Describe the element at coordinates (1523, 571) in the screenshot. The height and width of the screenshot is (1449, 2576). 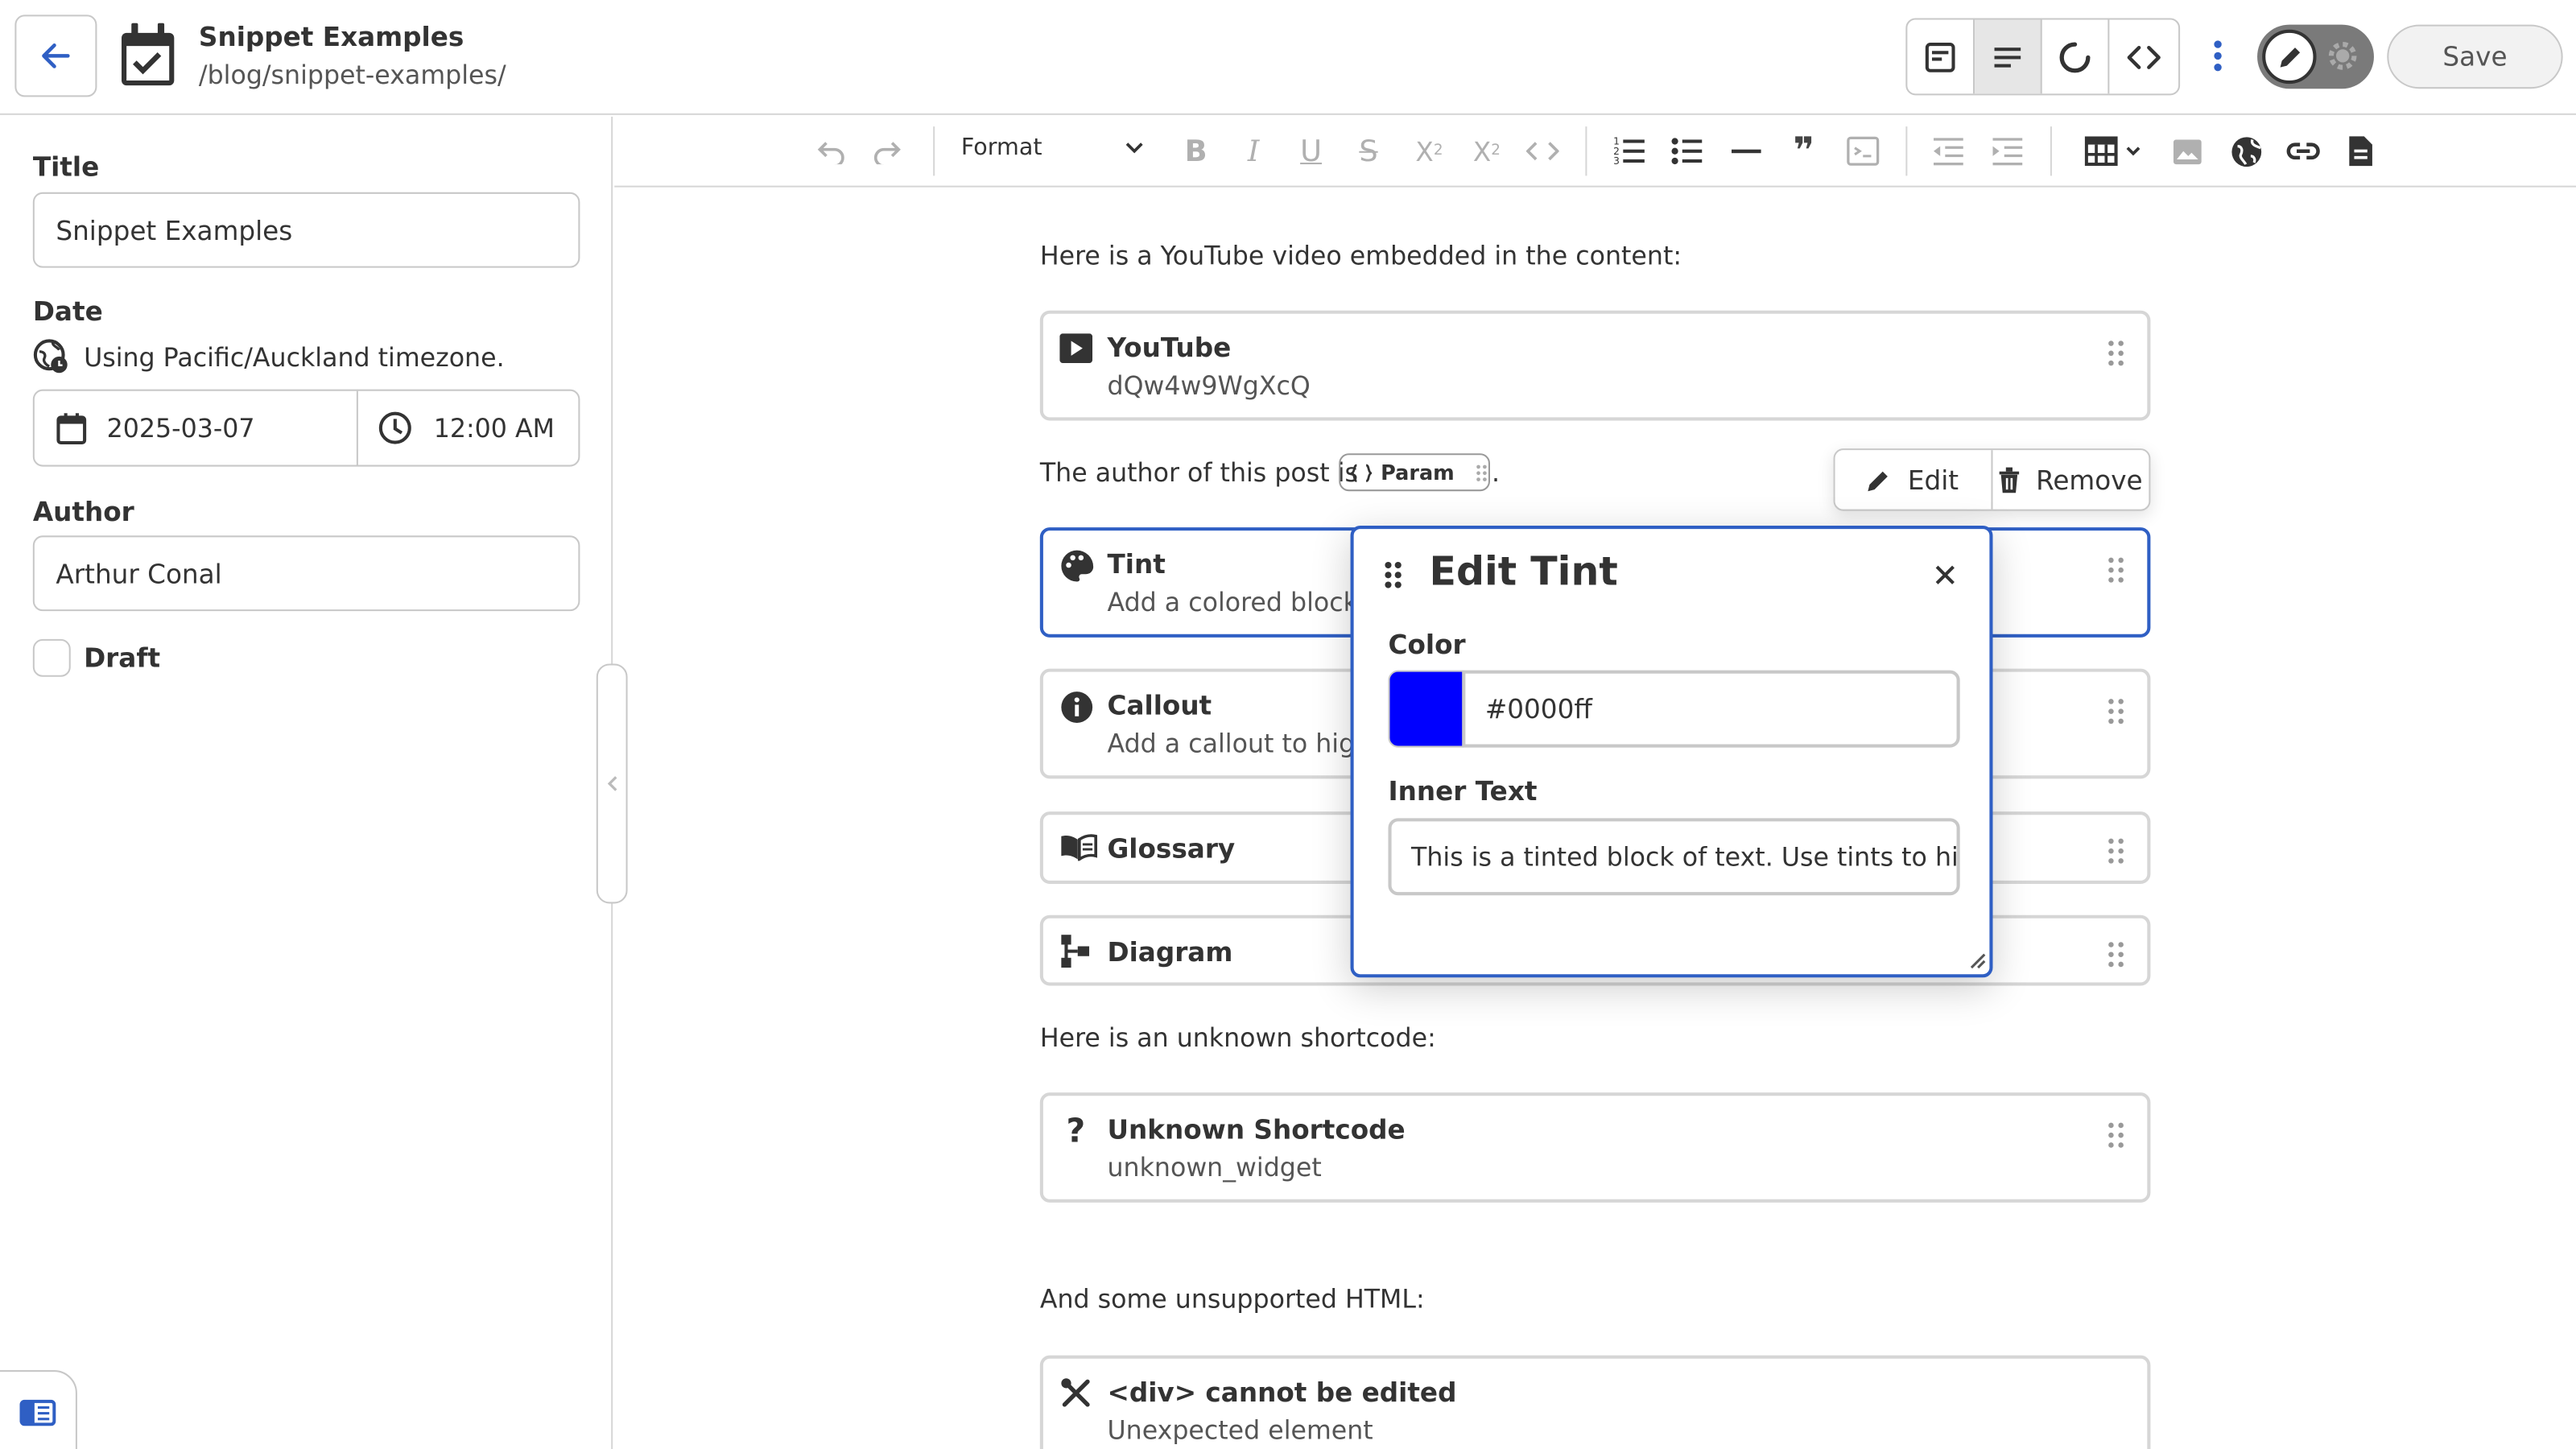
I see `dialog-title: Edit Tint` at that location.